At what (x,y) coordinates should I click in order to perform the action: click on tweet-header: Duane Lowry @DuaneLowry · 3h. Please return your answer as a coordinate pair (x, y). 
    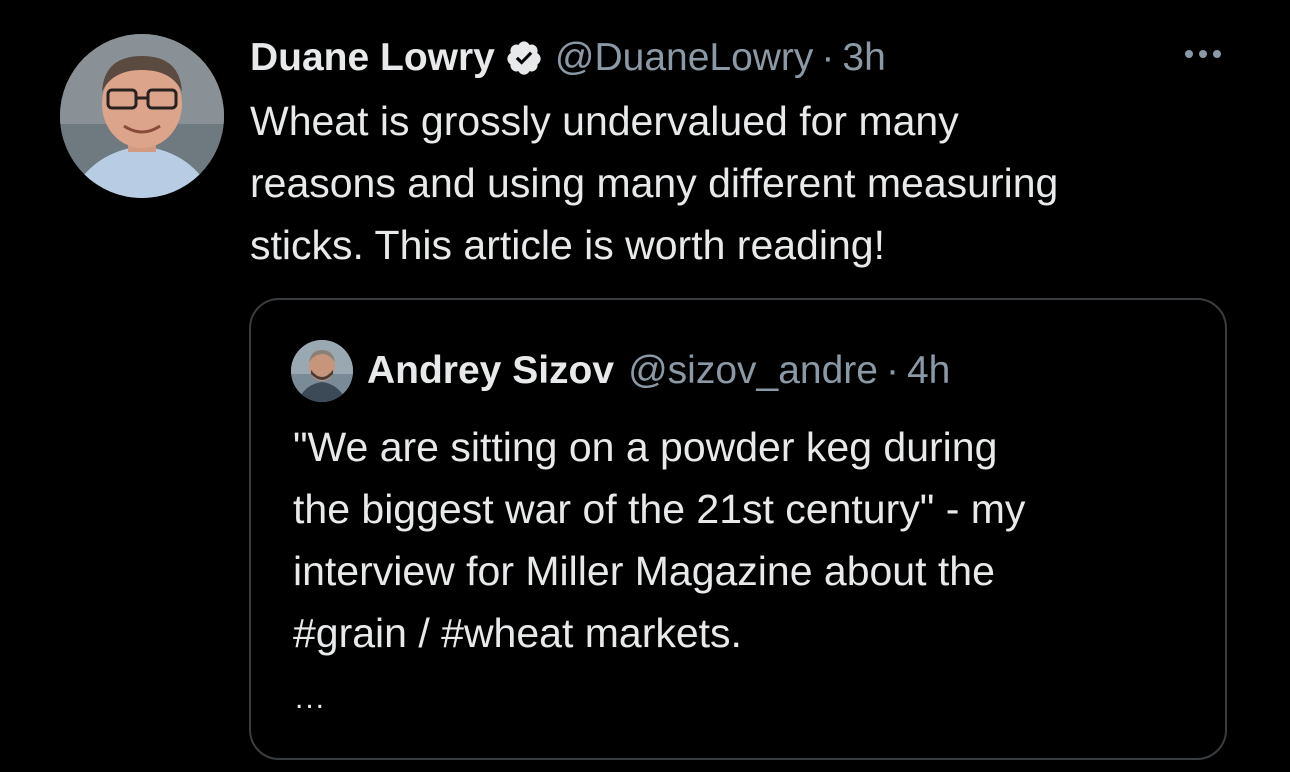
    Looking at the image, I should click on (745, 58).